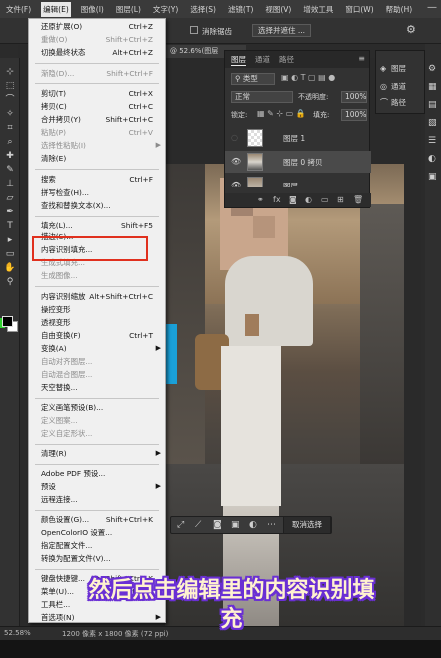 The height and width of the screenshot is (658, 441). What do you see at coordinates (238, 60) in the screenshot?
I see `tab-layers: 图层` at bounding box center [238, 60].